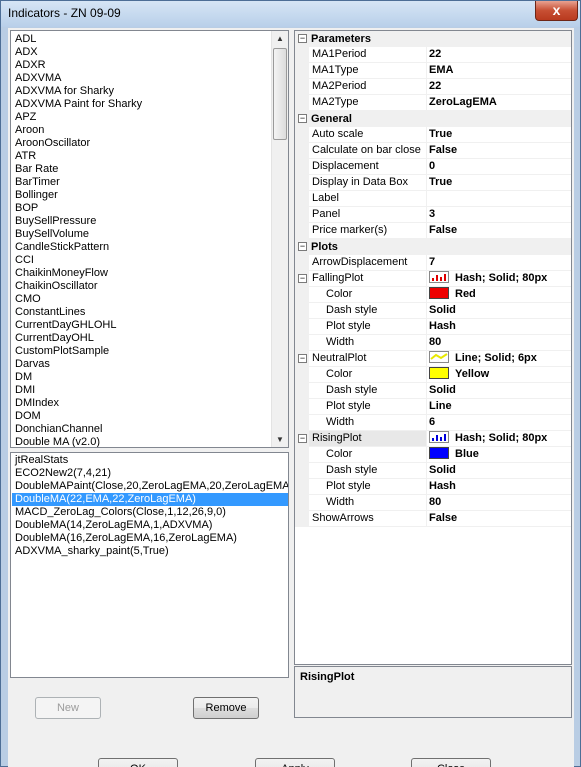  I want to click on configured-indicator-item: jtRealStats, so click(150, 460).